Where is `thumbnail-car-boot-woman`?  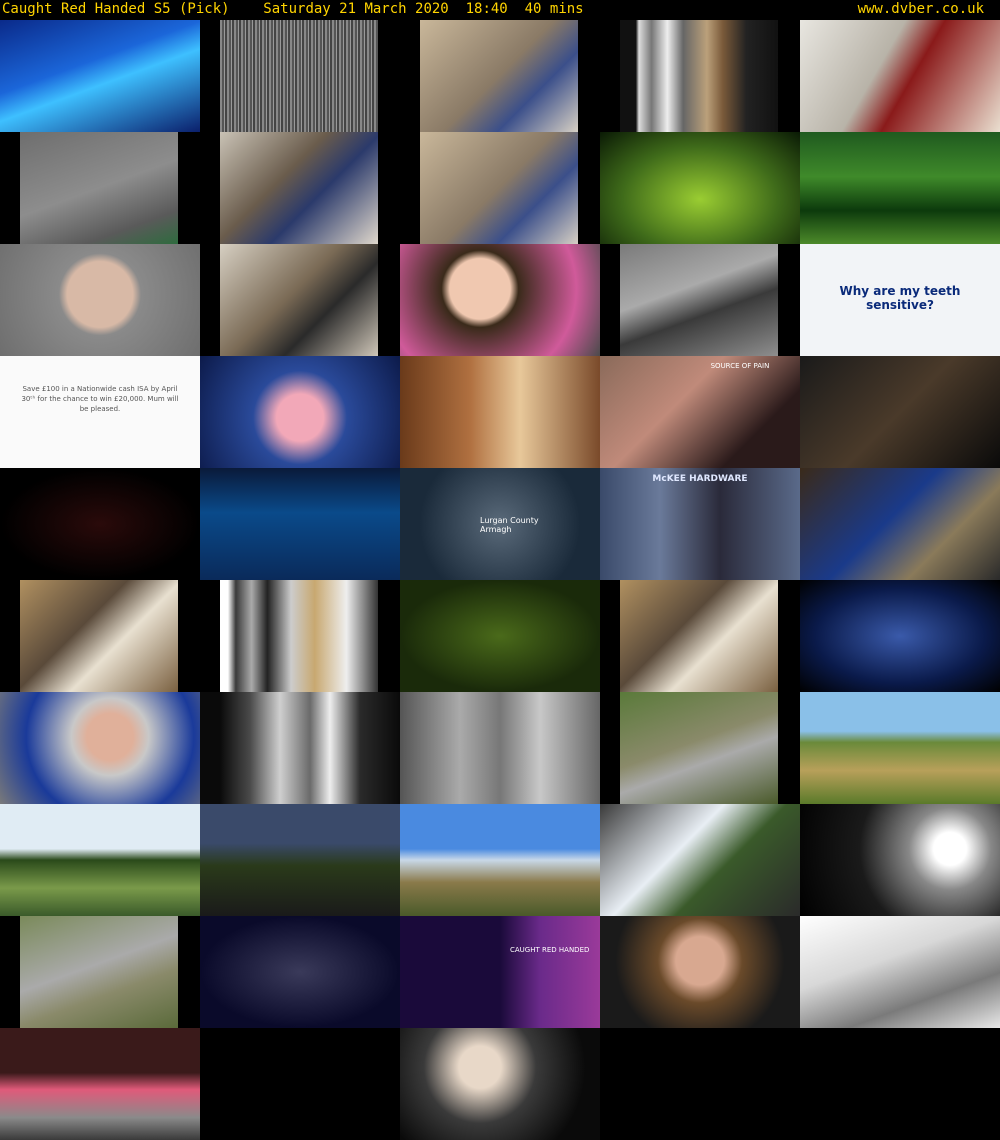 thumbnail-car-boot-woman is located at coordinates (700, 860).